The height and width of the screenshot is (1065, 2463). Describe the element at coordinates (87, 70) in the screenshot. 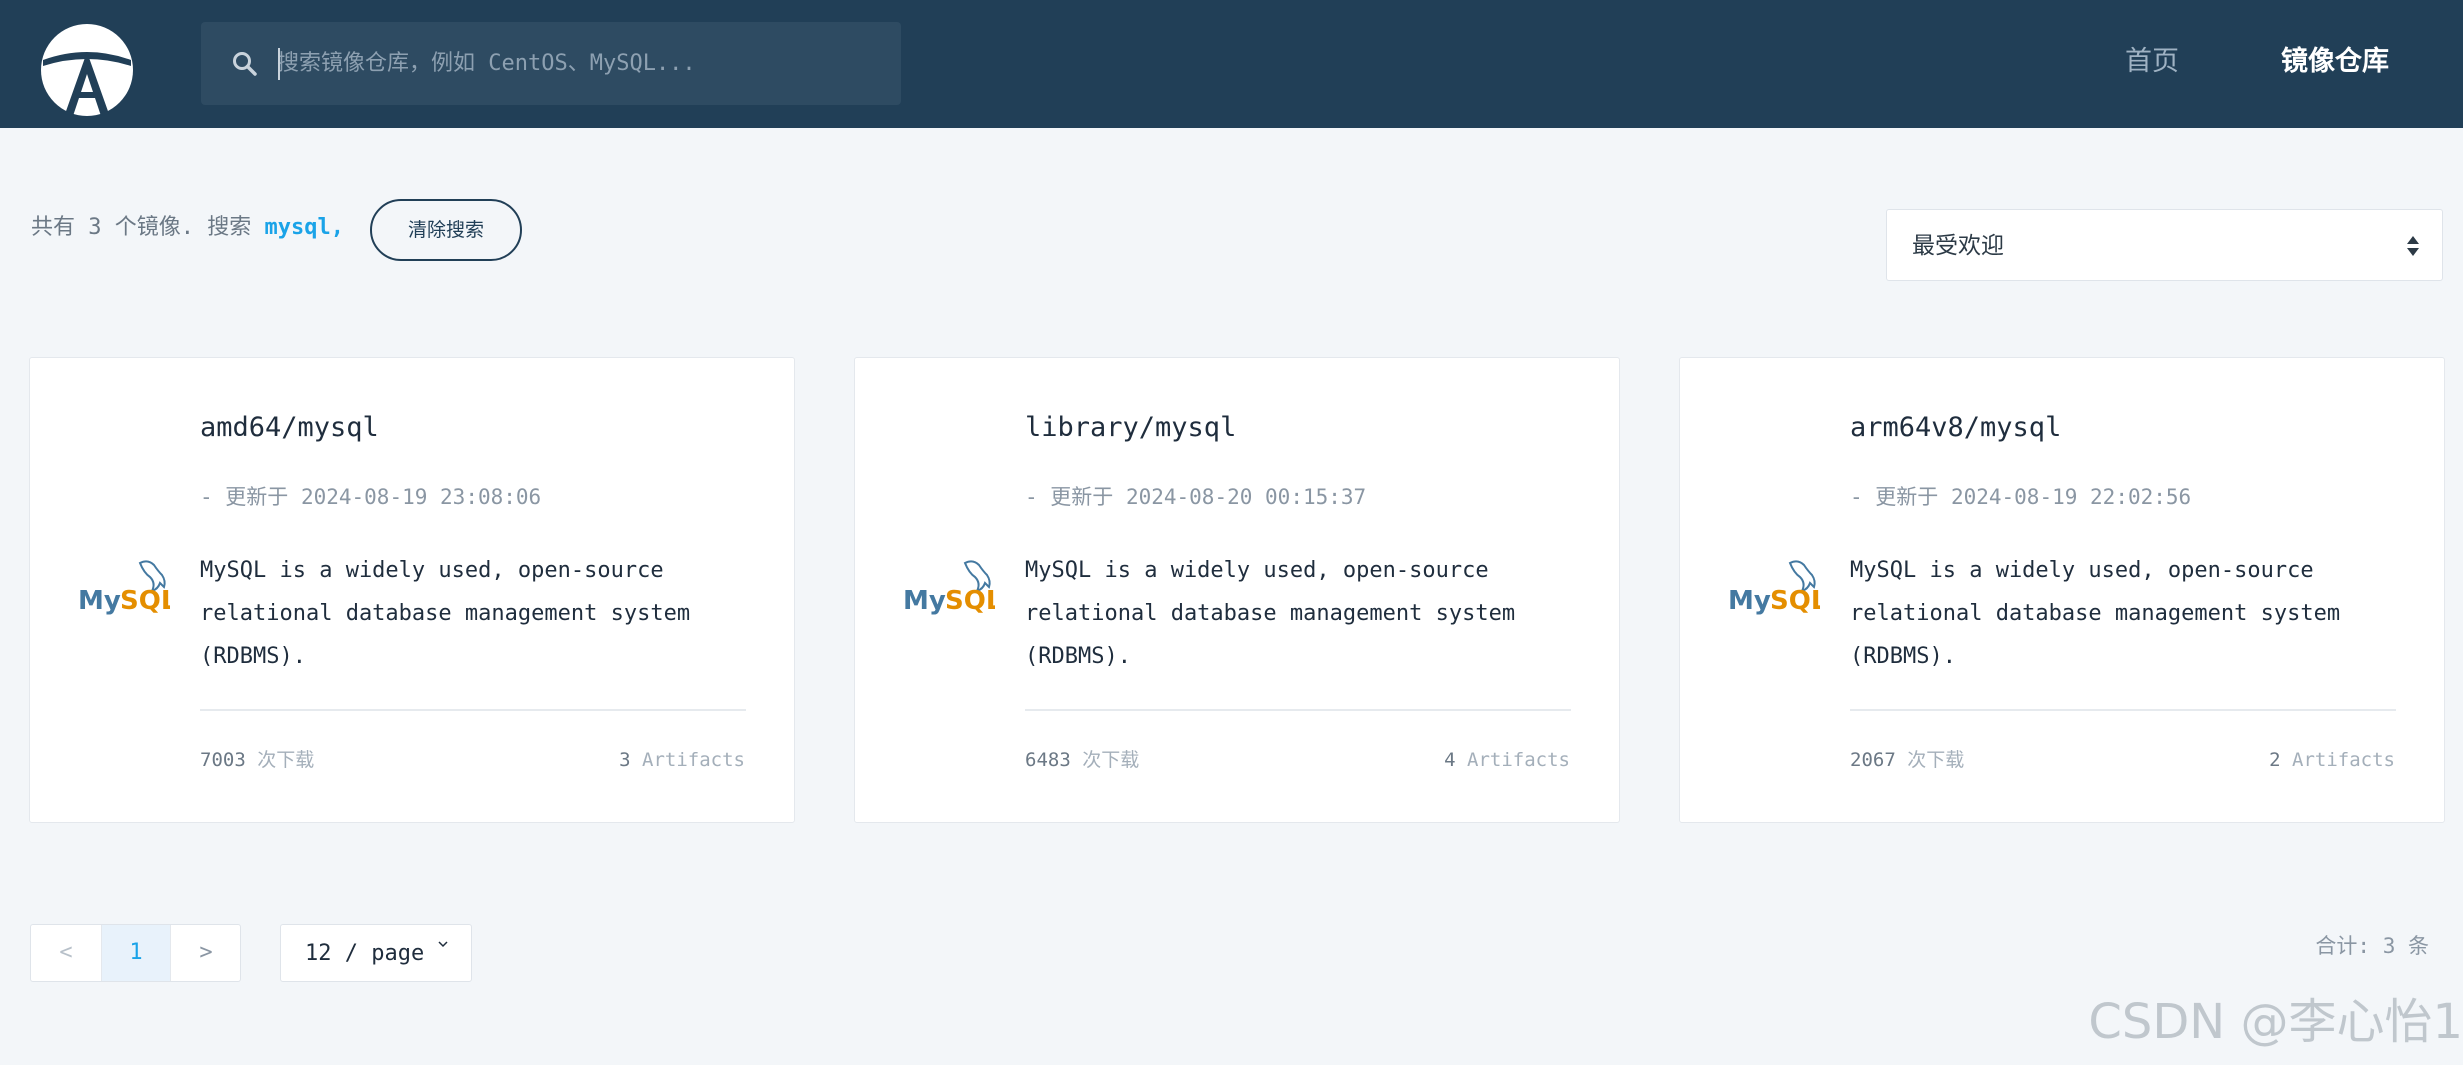

I see `app-logo-icon` at that location.